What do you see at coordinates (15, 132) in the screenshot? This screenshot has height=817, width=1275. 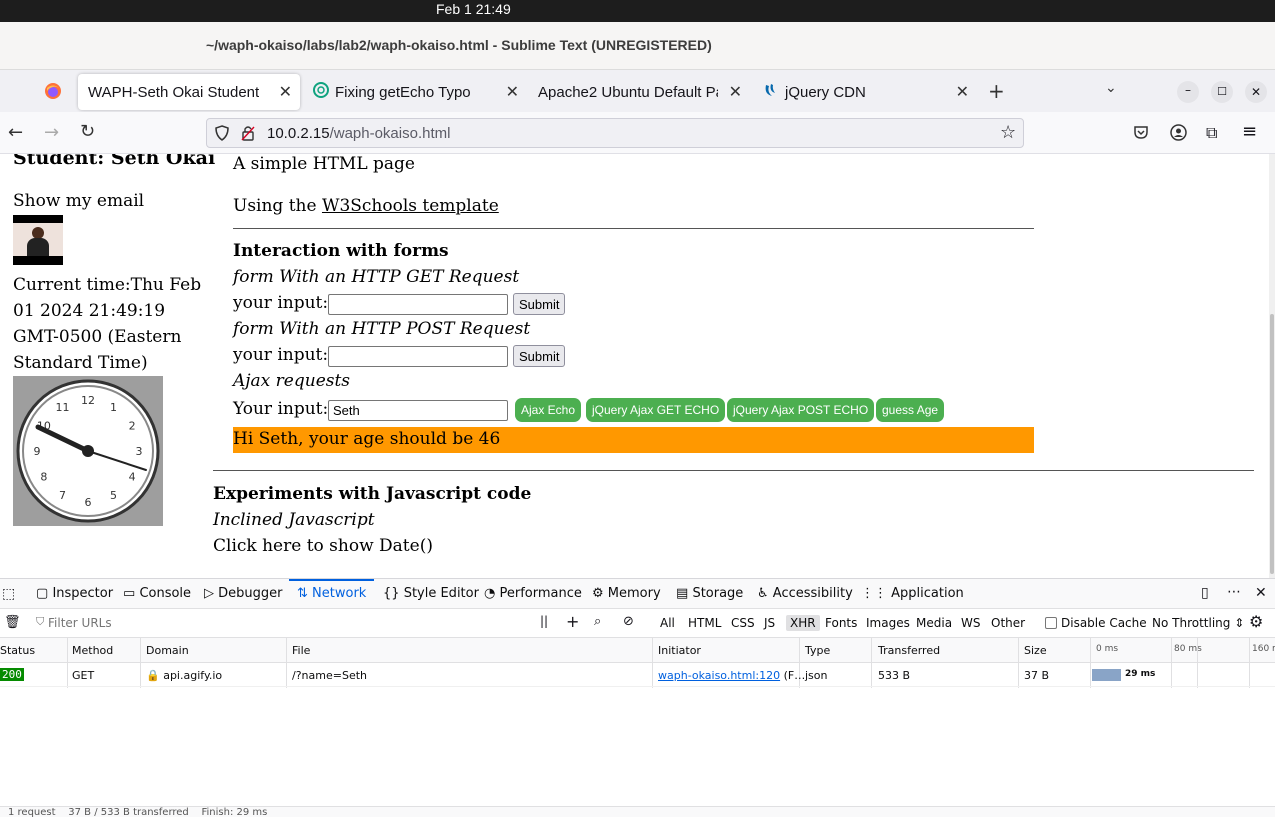 I see `back-arrow-icon: ←` at bounding box center [15, 132].